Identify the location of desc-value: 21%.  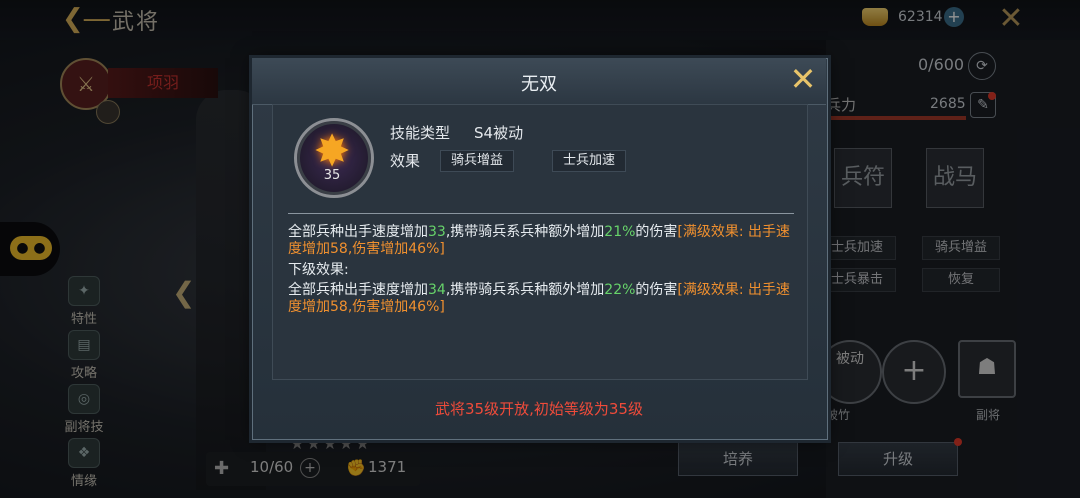
(620, 232).